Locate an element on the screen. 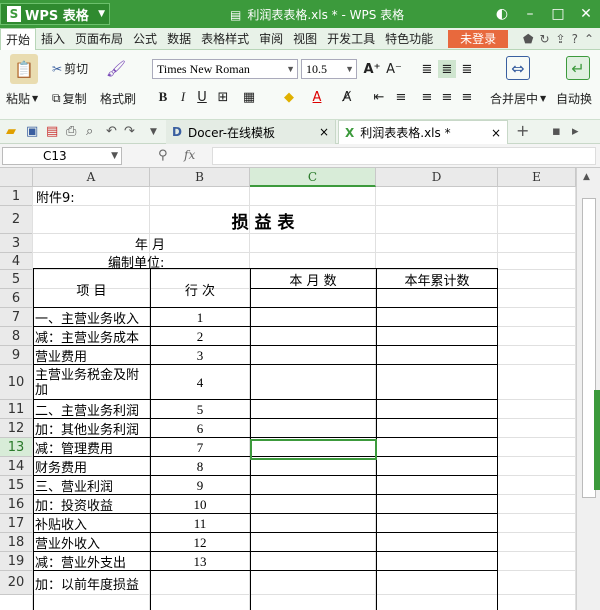 The image size is (600, 610). auto-wrap-button: 自动换 is located at coordinates (574, 98).